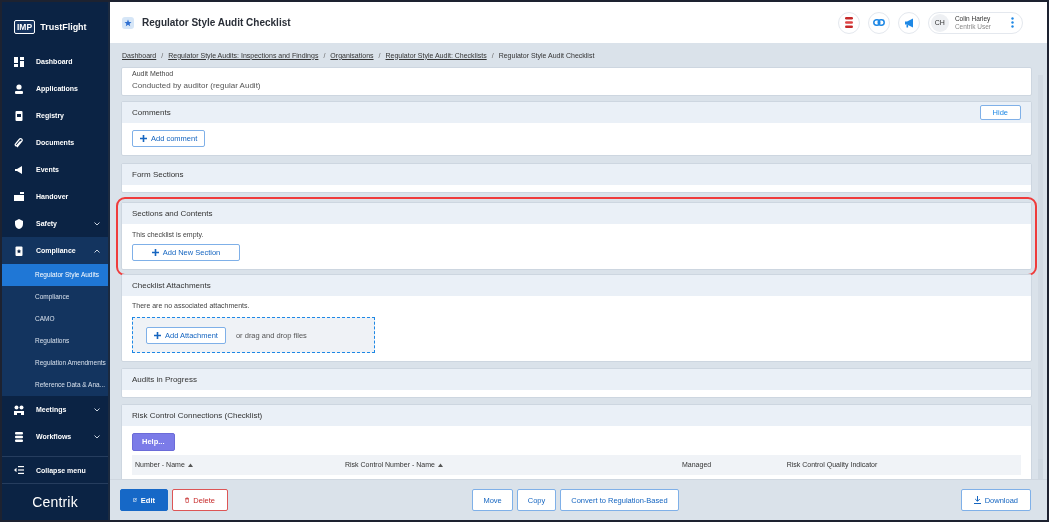 The image size is (1049, 522). What do you see at coordinates (158, 174) in the screenshot?
I see `card-title: Form Sections` at bounding box center [158, 174].